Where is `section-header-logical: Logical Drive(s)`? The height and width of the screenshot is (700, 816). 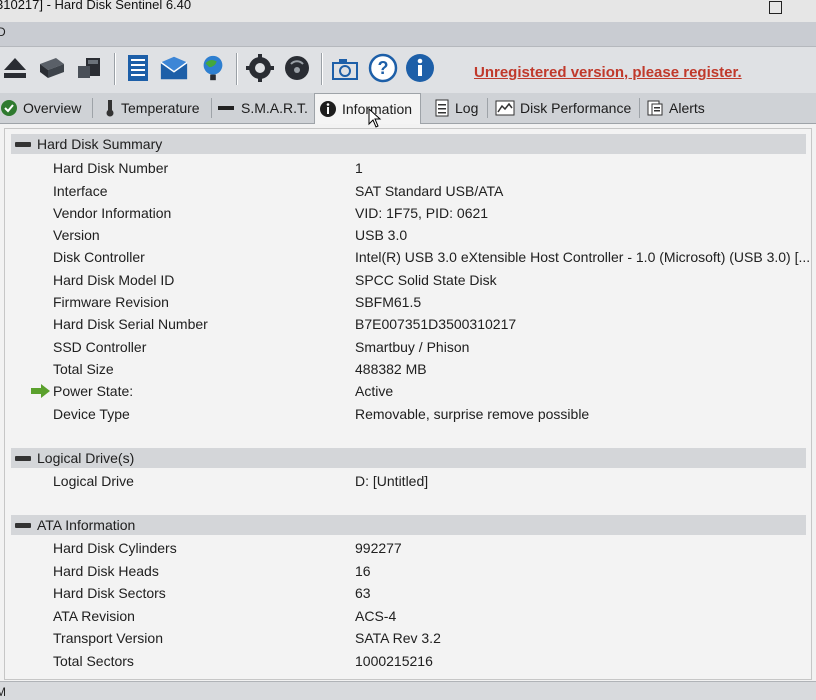
section-header-logical: Logical Drive(s) is located at coordinates (408, 458).